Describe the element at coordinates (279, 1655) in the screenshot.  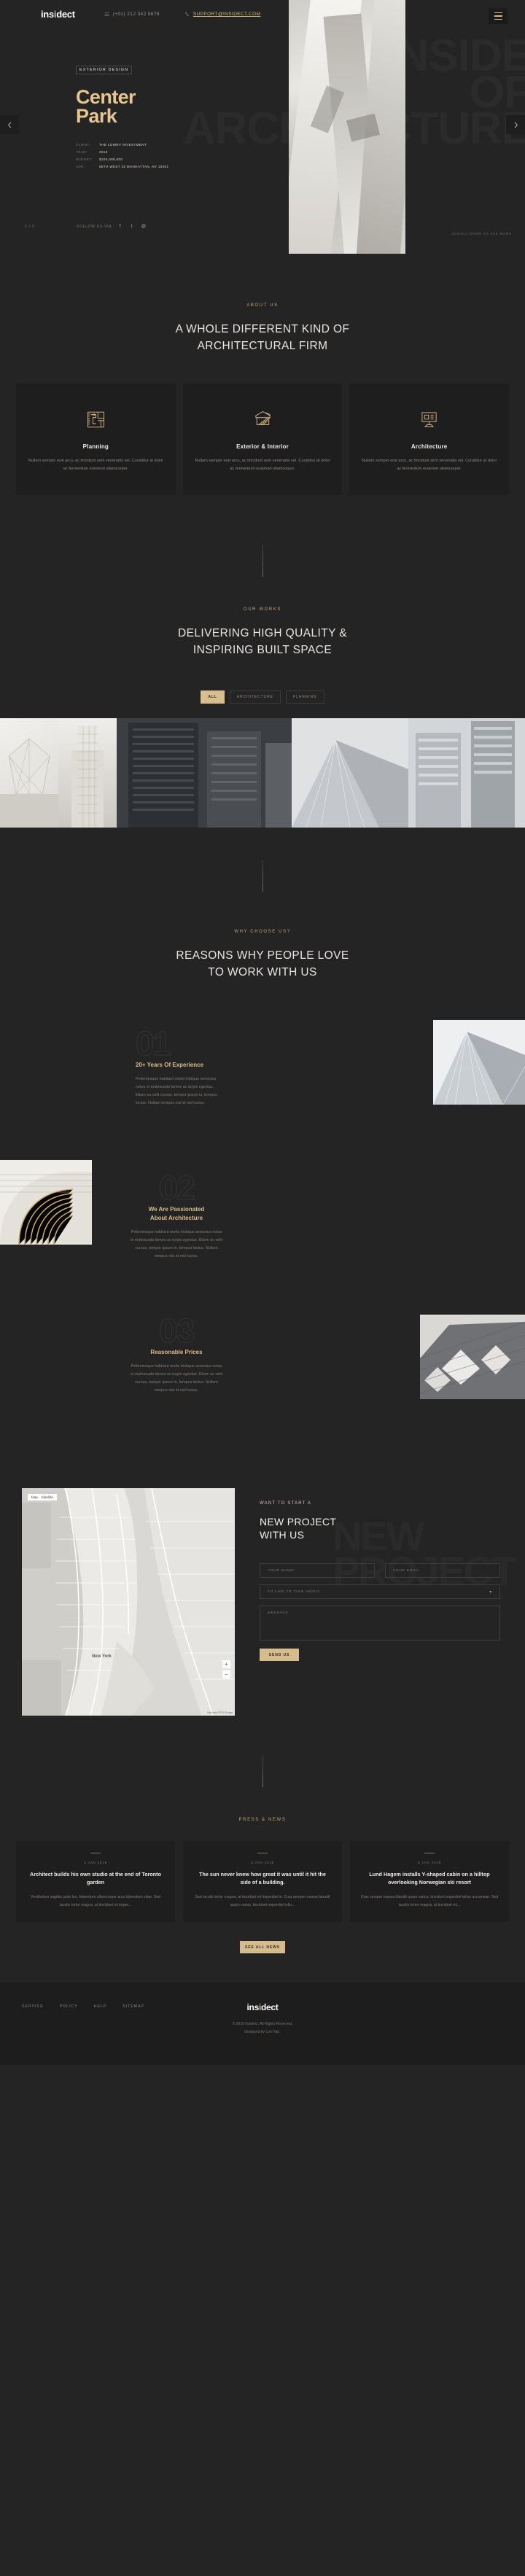
I see `send-button: SEND US` at that location.